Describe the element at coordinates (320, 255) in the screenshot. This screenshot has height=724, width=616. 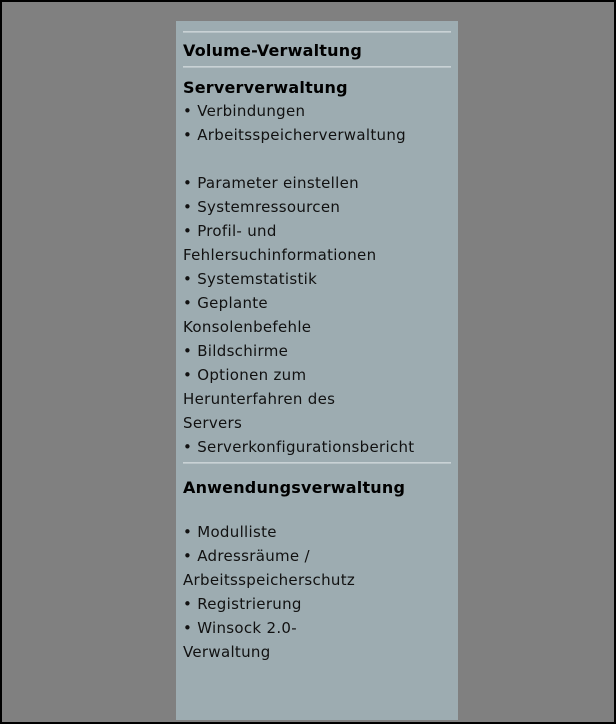
I see `nav-link-profile-debug-cont: Fehlersuchinformationen` at that location.